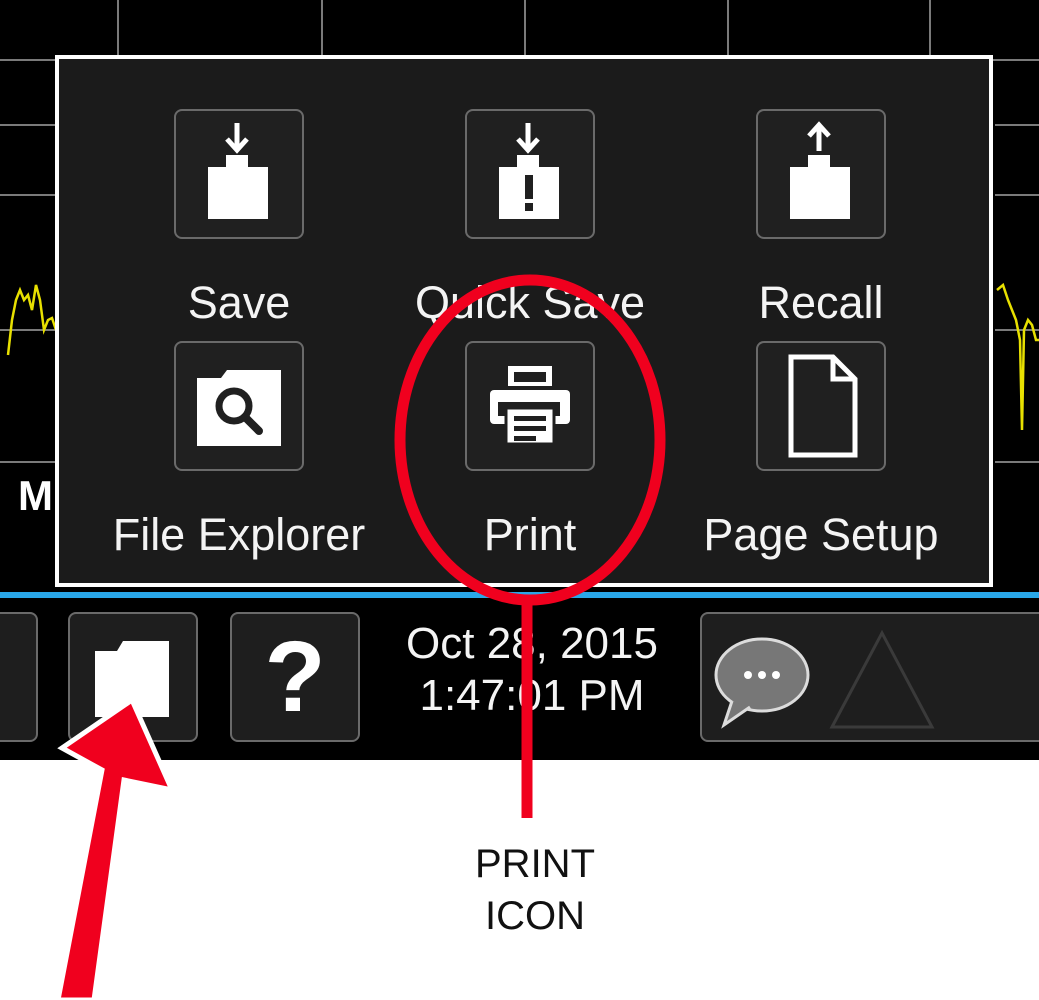  I want to click on trace-left, so click(32, 320).